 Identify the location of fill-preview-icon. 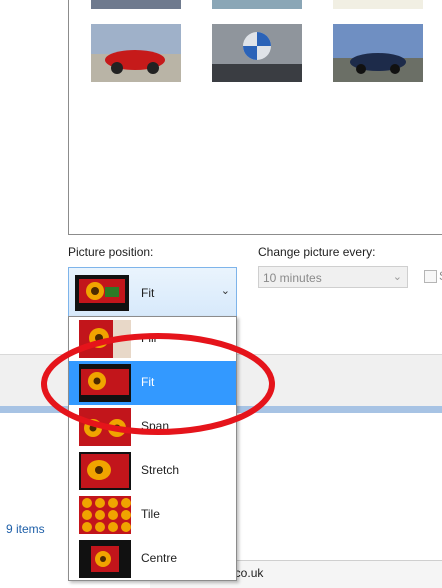
(105, 339).